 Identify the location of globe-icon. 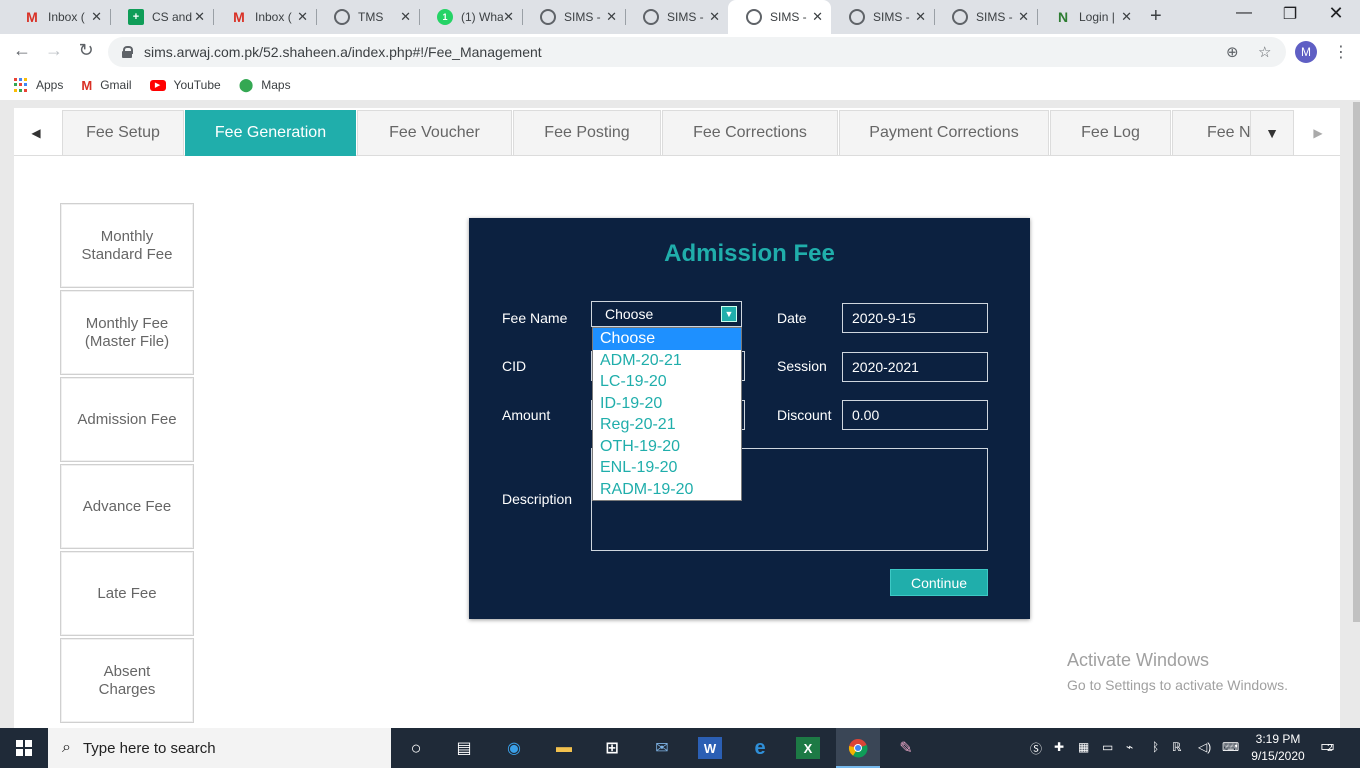
(960, 17).